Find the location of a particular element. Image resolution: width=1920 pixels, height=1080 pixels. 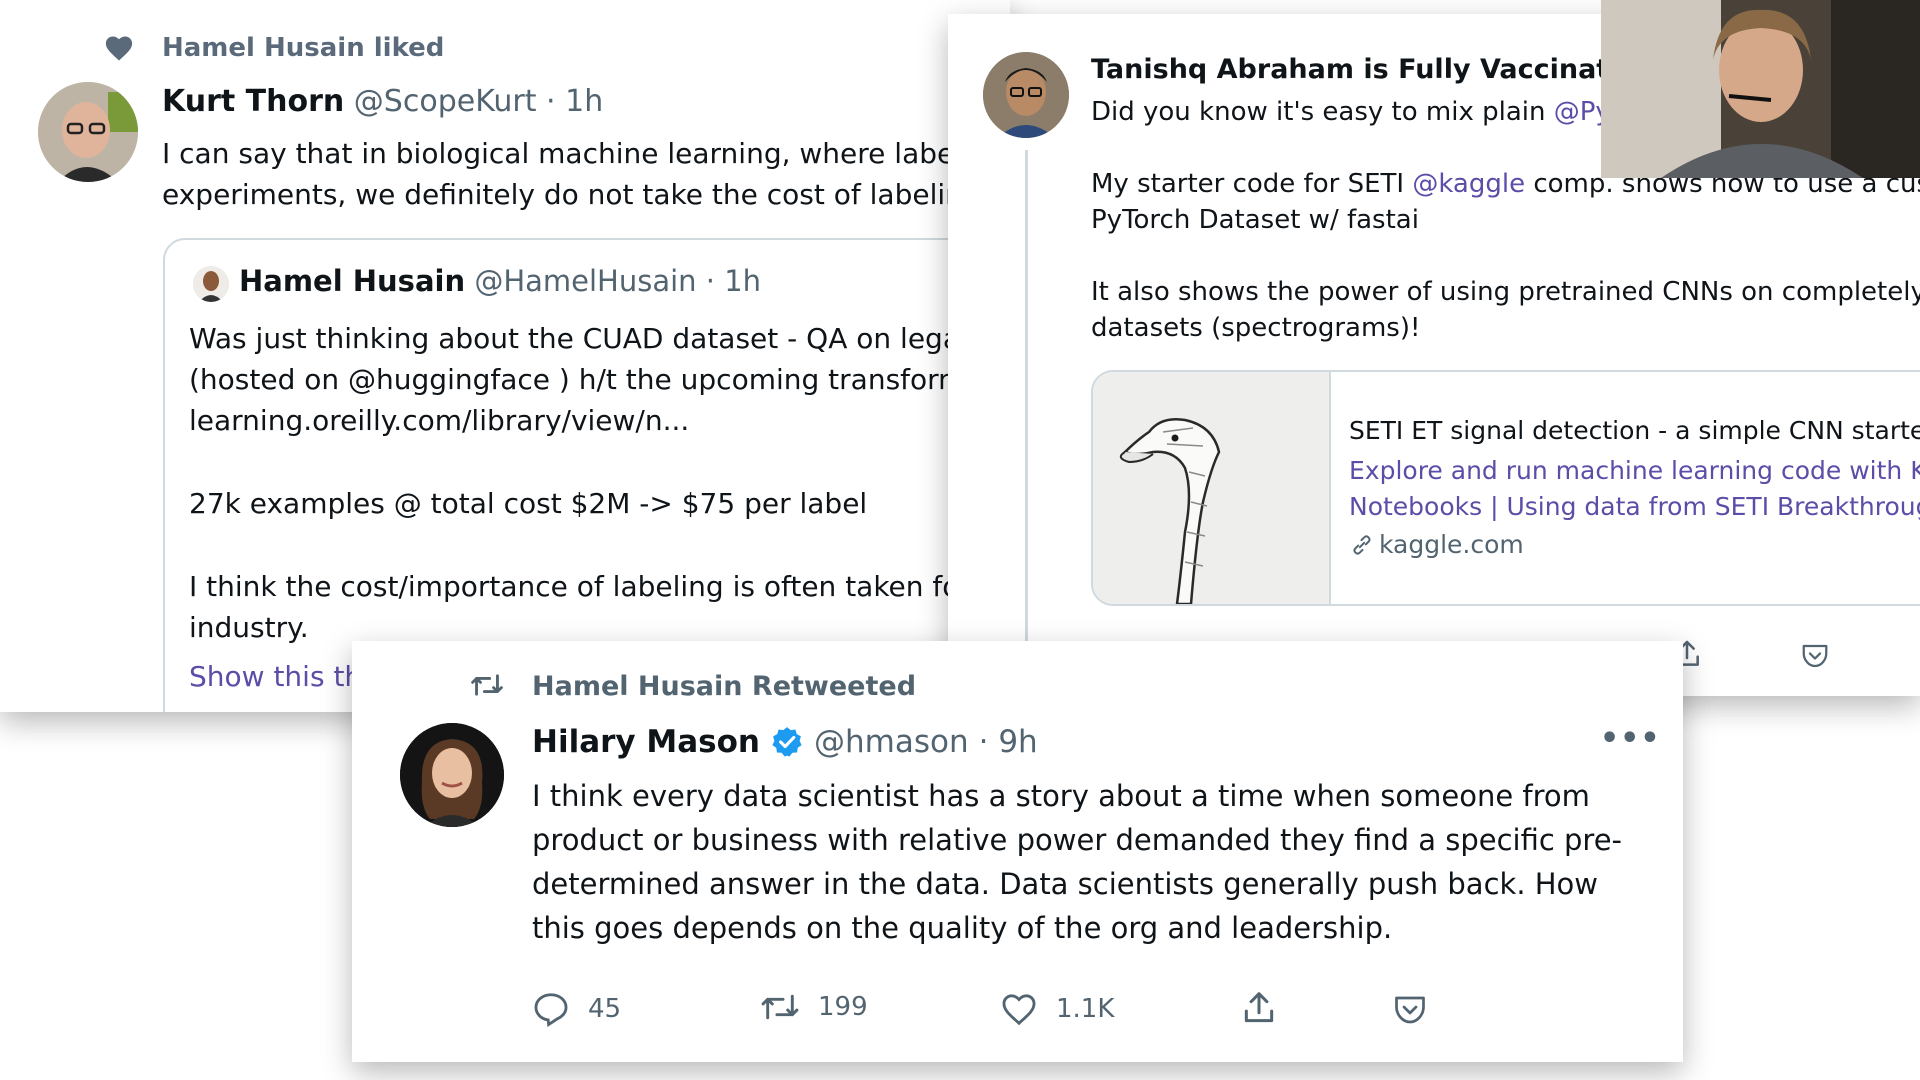

mention-kaggle-link: @kaggle is located at coordinates (1468, 184).